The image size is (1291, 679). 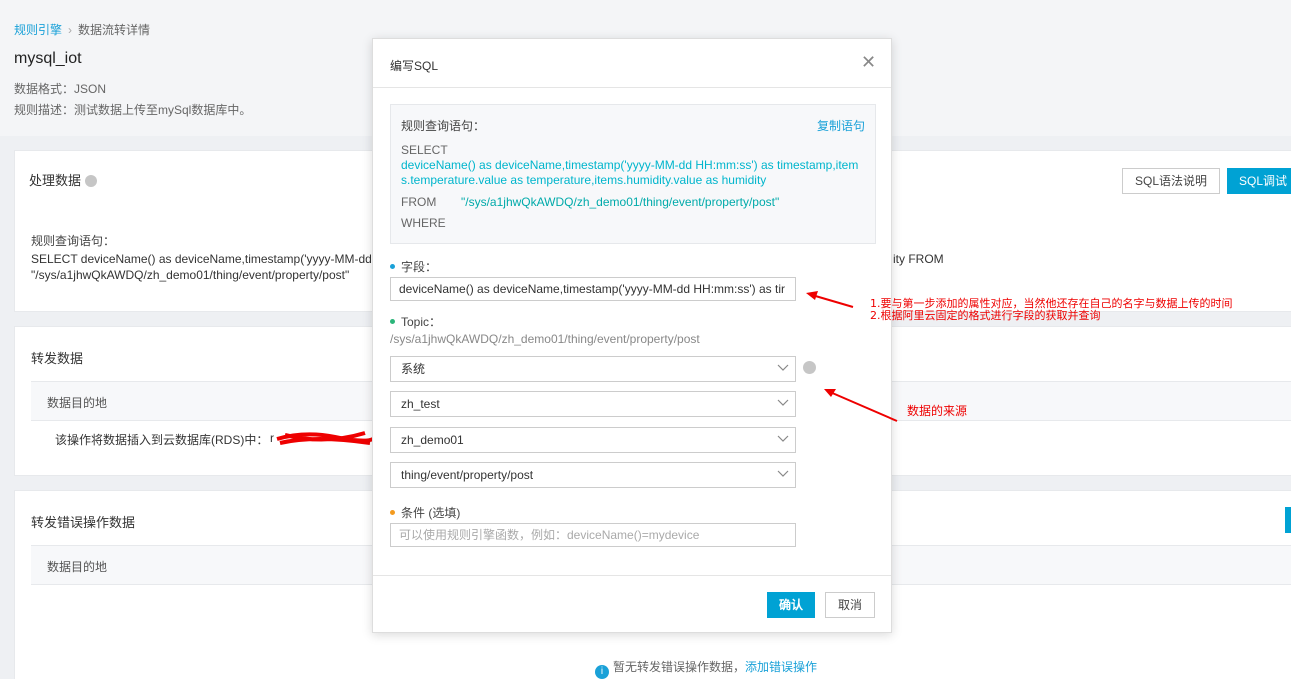 What do you see at coordinates (852, 356) in the screenshot?
I see `annotation-arrows` at bounding box center [852, 356].